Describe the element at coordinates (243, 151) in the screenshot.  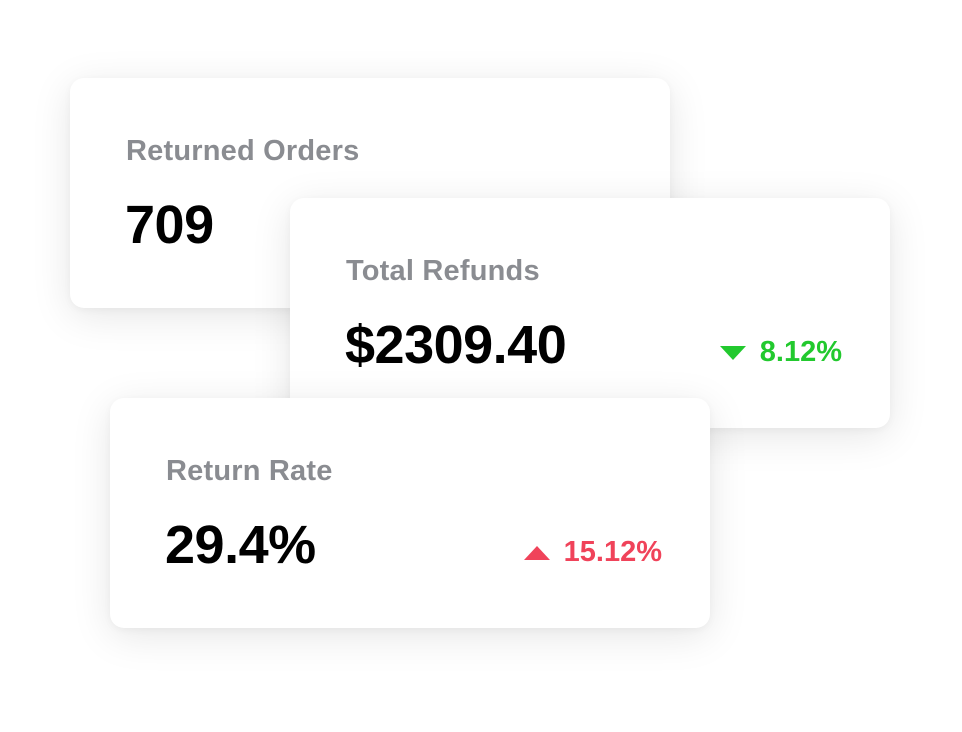
I see `card-title: Returned Orders` at that location.